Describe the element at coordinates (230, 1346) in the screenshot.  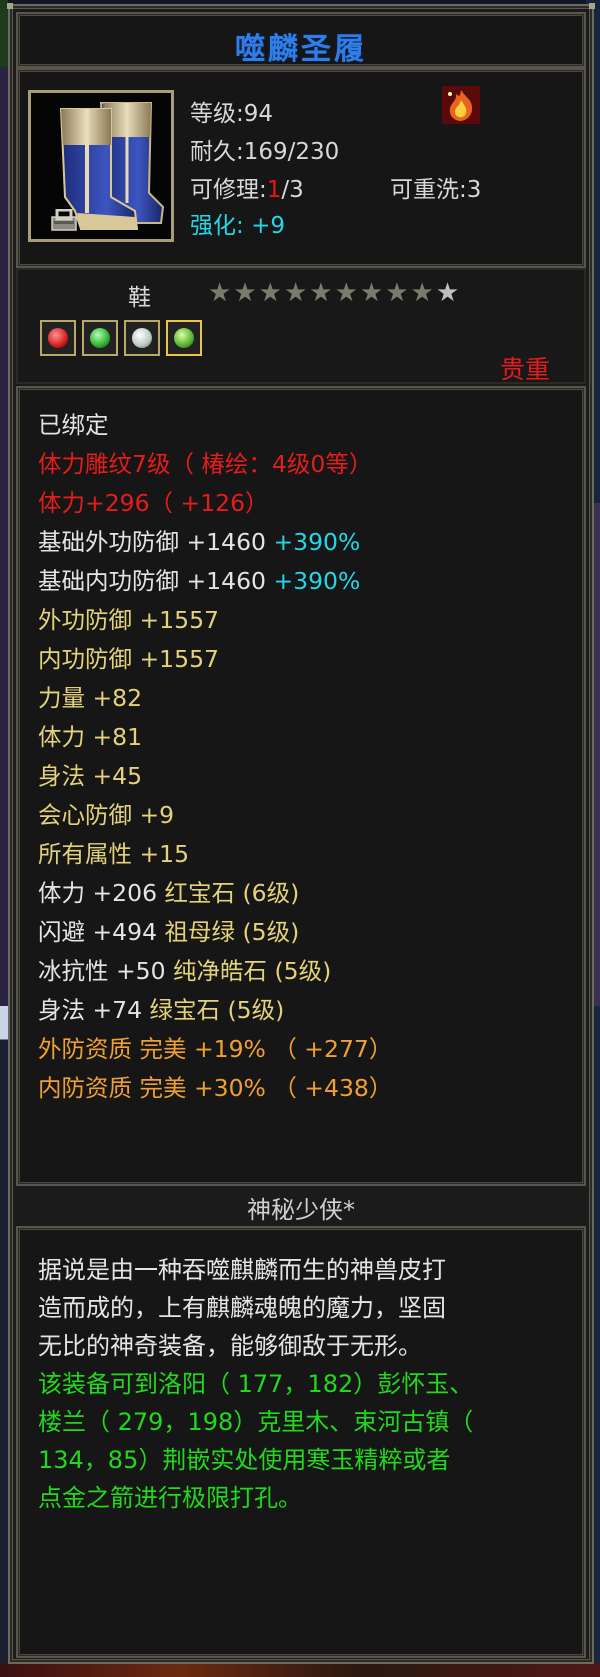
I see `description-line: 无比的神奇装备，能够御敌于无形。` at that location.